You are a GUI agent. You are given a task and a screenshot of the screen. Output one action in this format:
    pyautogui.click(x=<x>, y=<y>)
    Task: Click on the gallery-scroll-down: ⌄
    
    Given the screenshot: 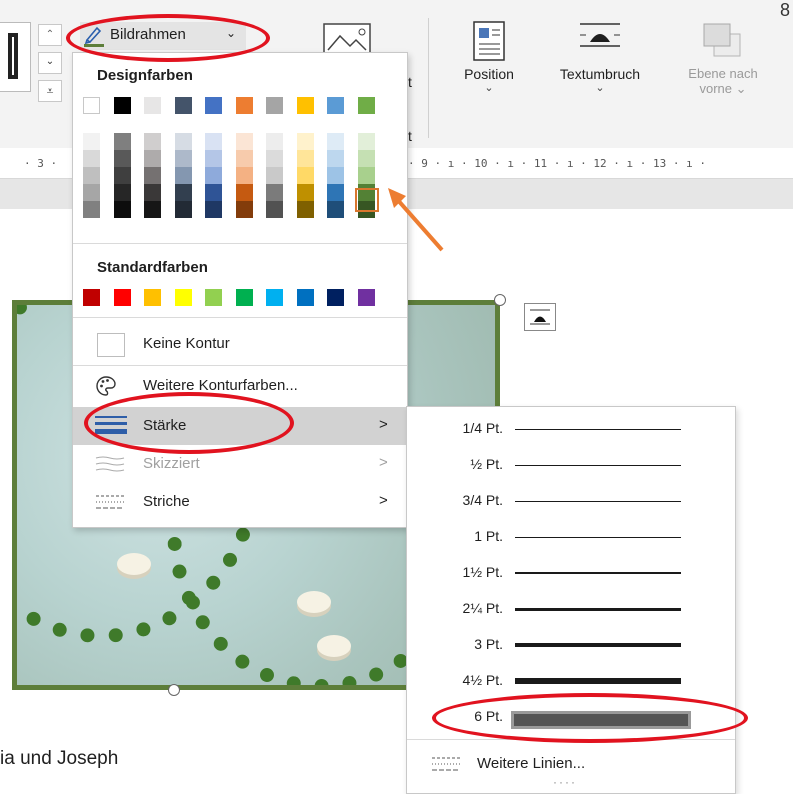 What is the action you would take?
    pyautogui.click(x=50, y=63)
    